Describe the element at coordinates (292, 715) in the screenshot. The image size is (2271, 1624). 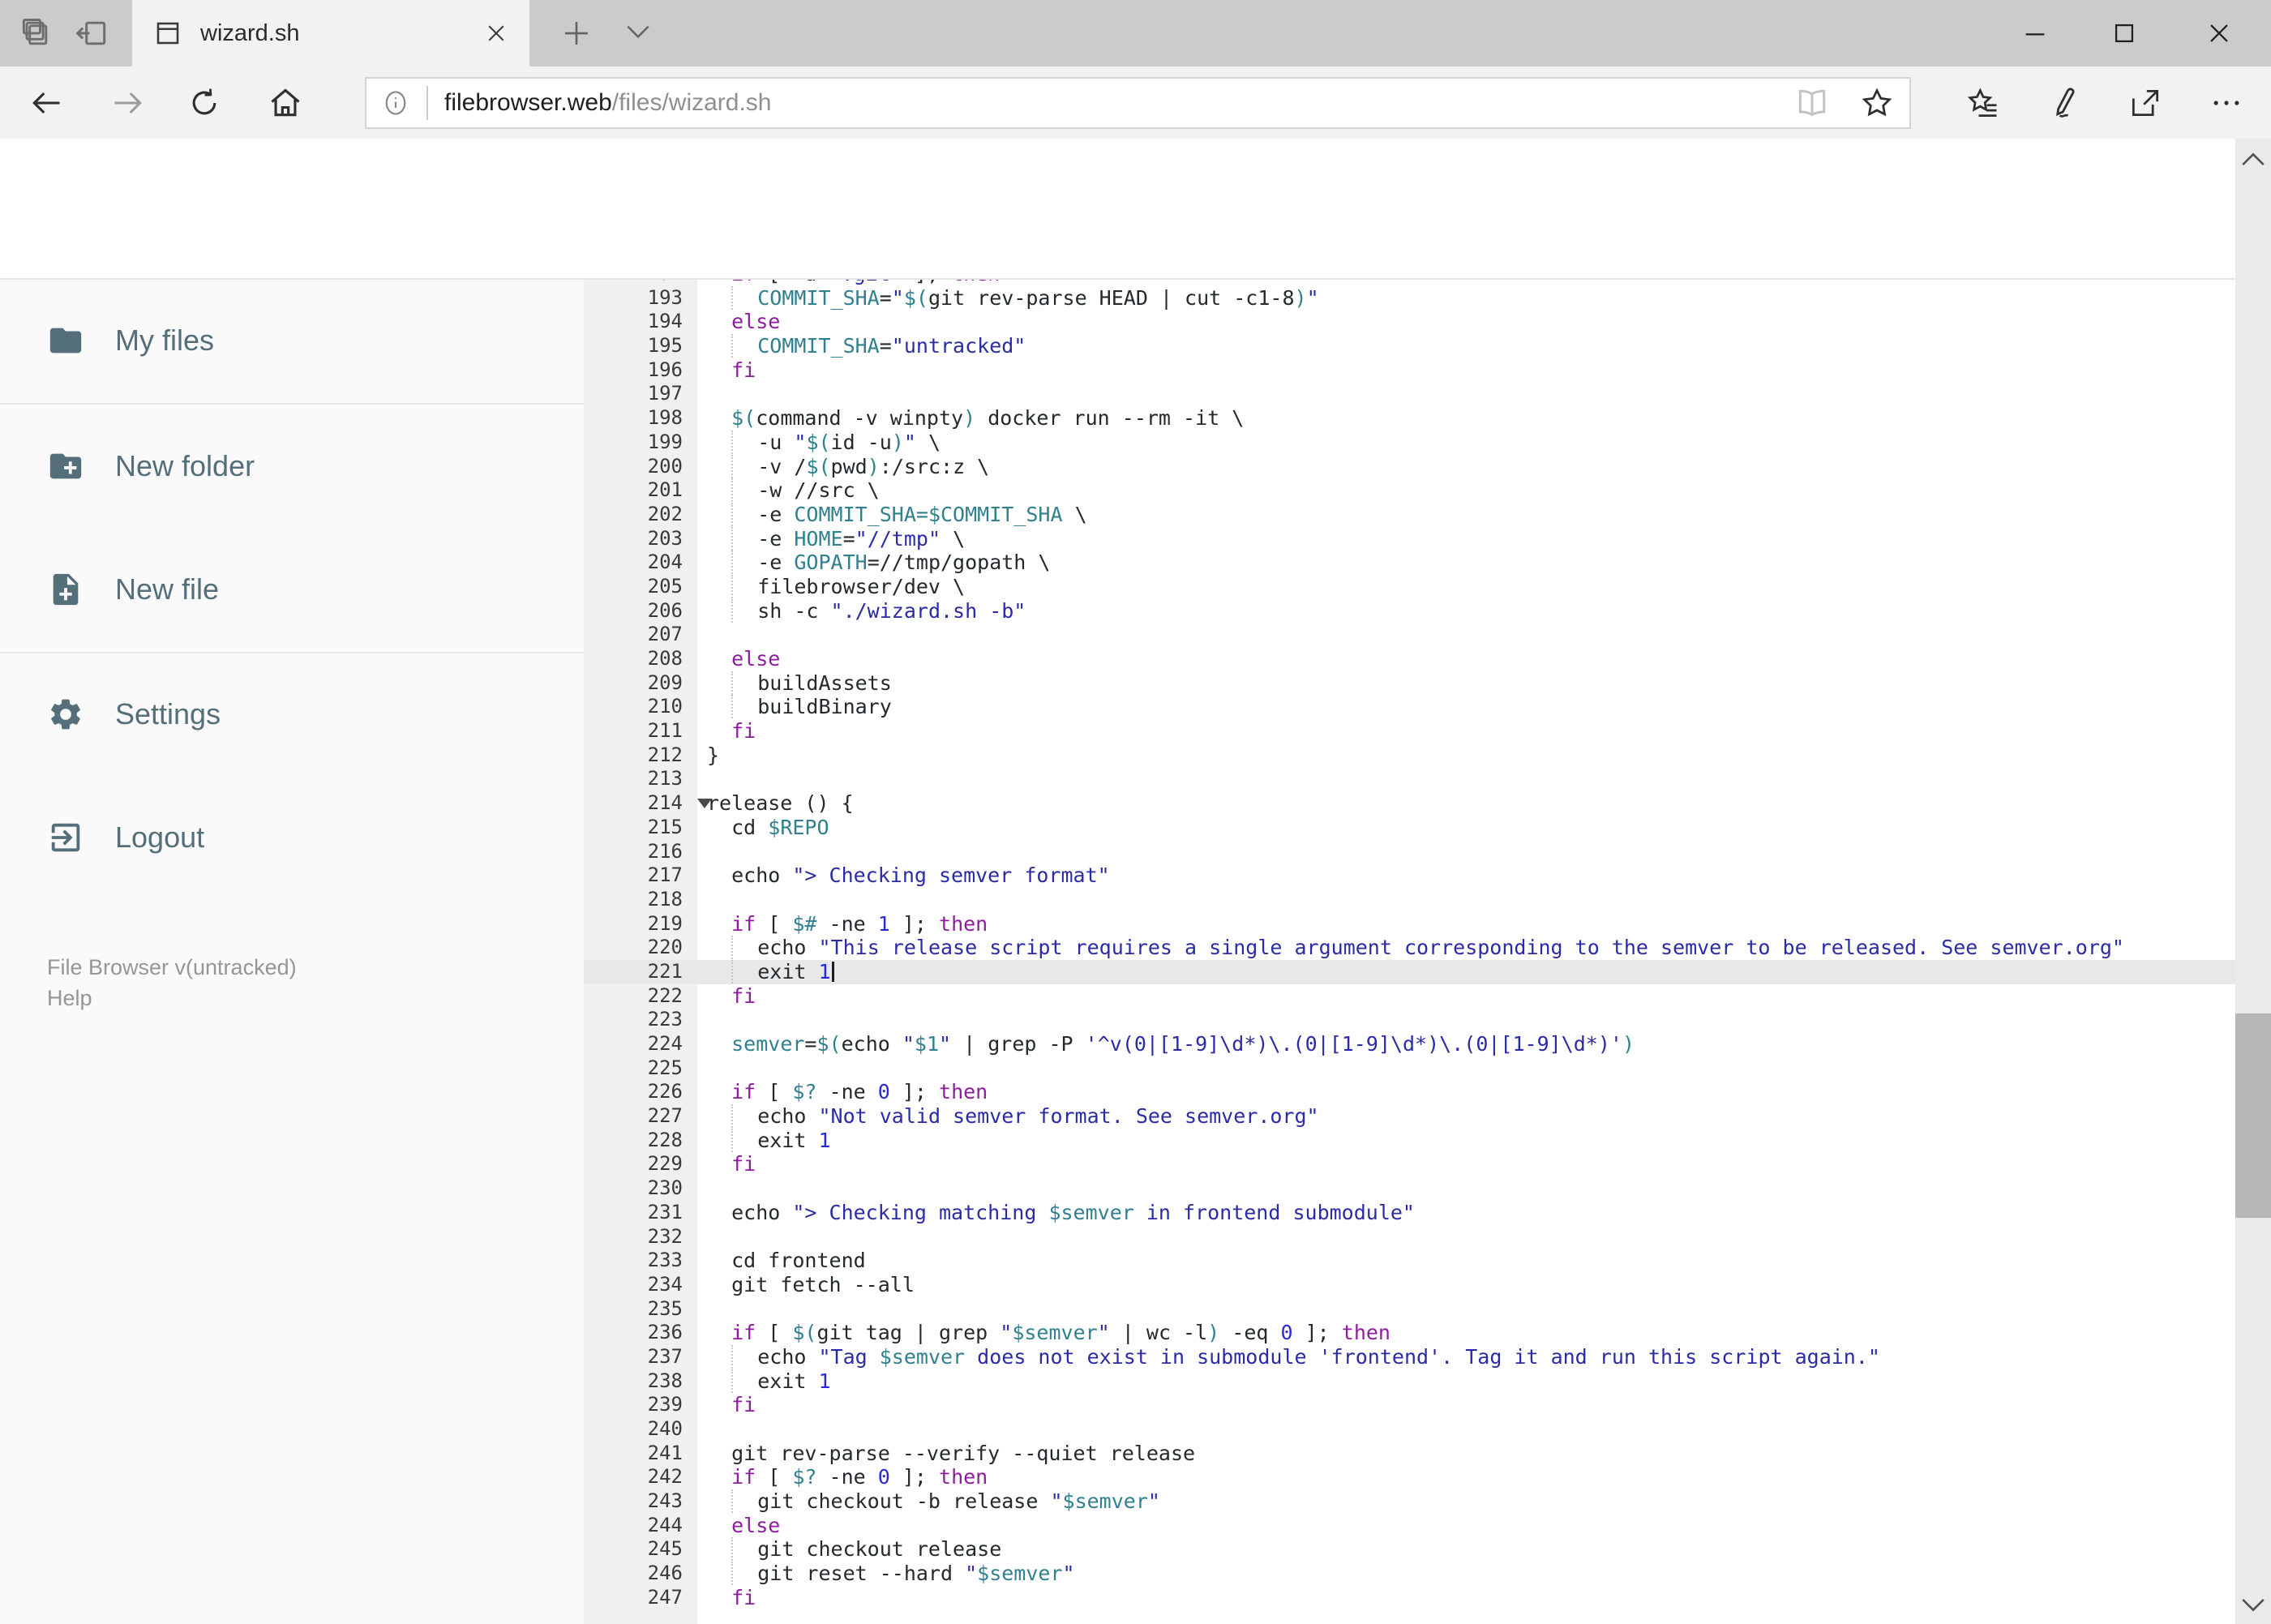
I see `sidebar-item-settings: Settings` at that location.